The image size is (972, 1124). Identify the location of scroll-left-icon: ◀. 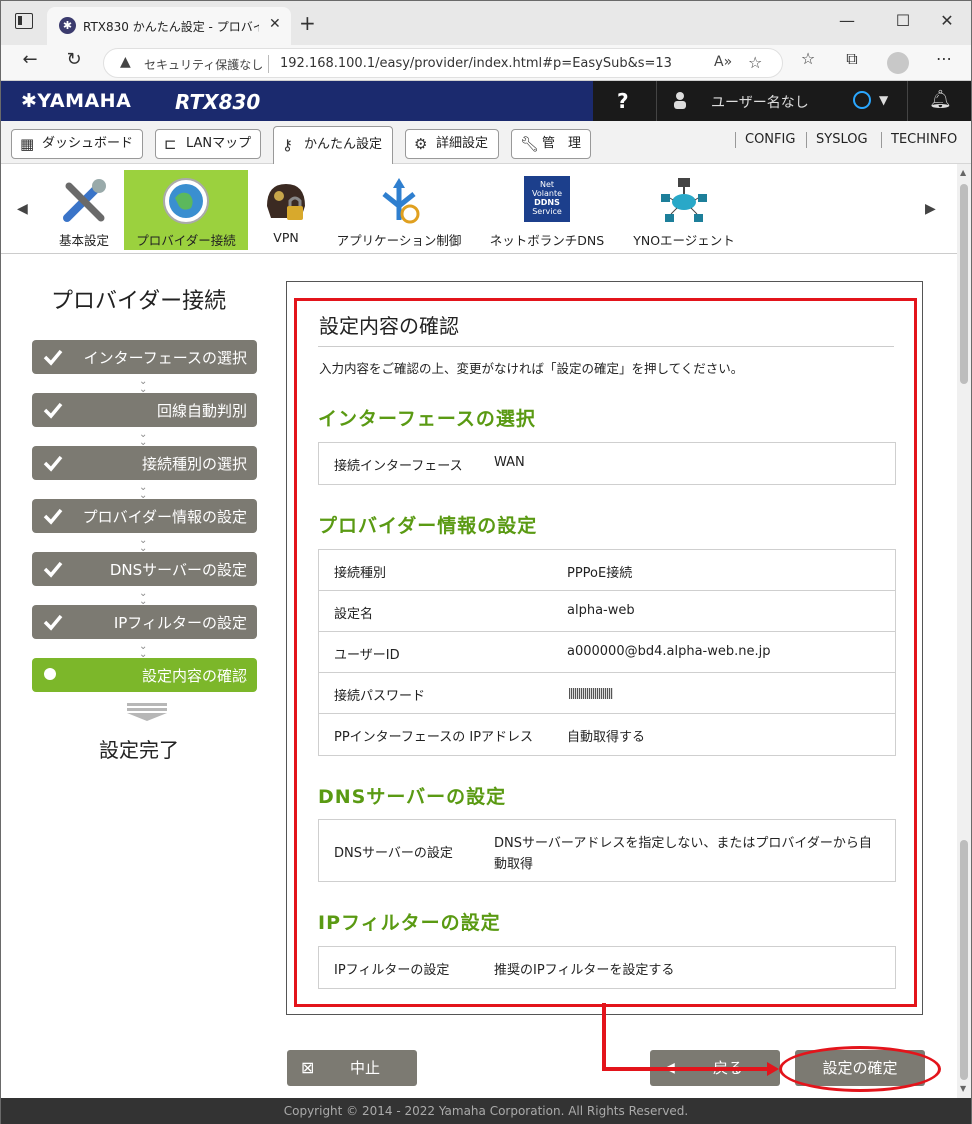
(22, 209).